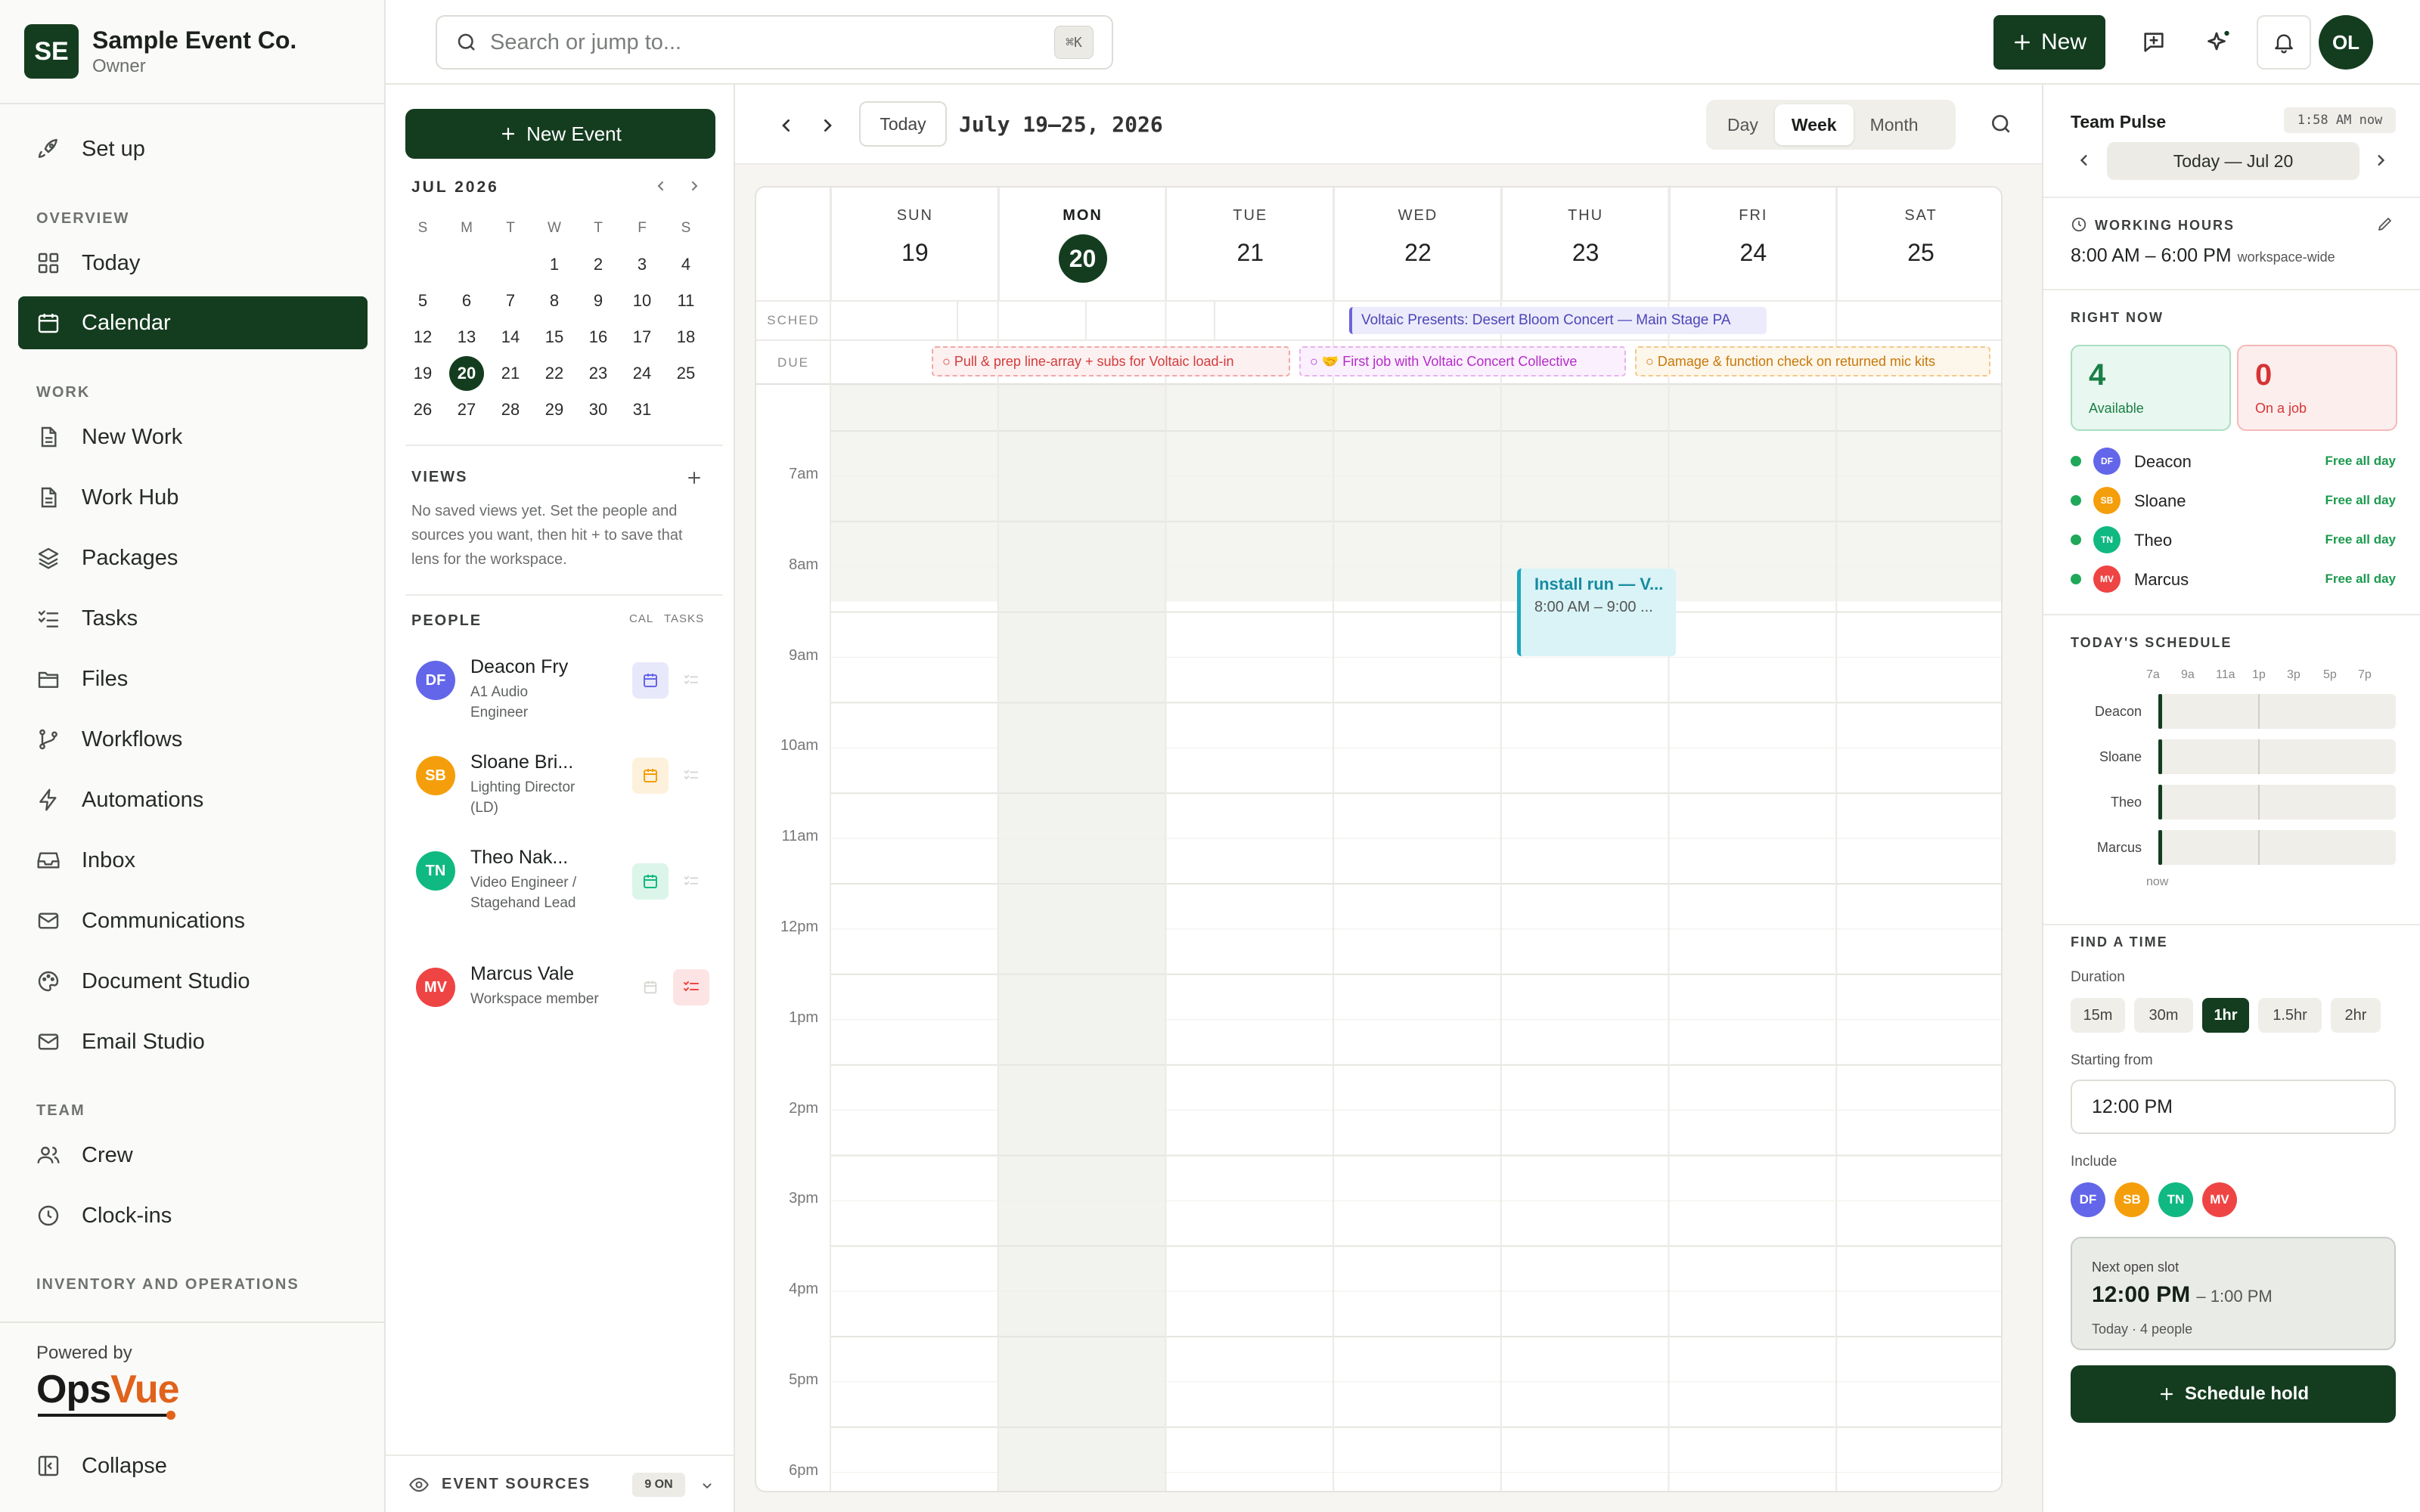 This screenshot has width=2420, height=1512. Describe the element at coordinates (642, 337) in the screenshot. I see `mini-calendar-day: 17` at that location.